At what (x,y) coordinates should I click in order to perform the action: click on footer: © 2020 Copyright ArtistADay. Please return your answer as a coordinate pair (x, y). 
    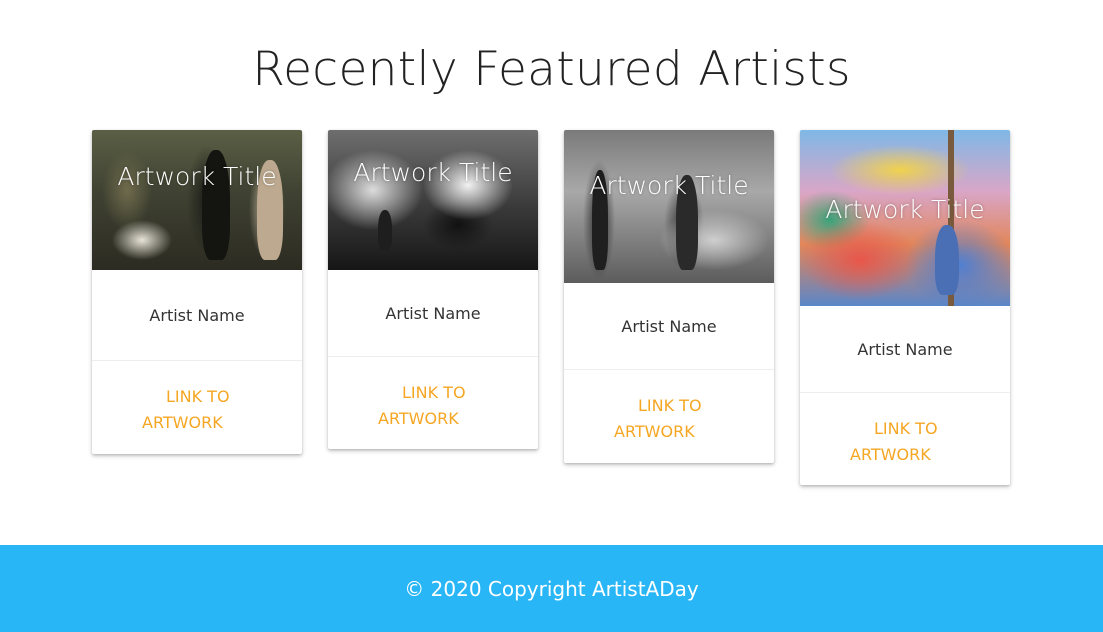
    Looking at the image, I should click on (551, 588).